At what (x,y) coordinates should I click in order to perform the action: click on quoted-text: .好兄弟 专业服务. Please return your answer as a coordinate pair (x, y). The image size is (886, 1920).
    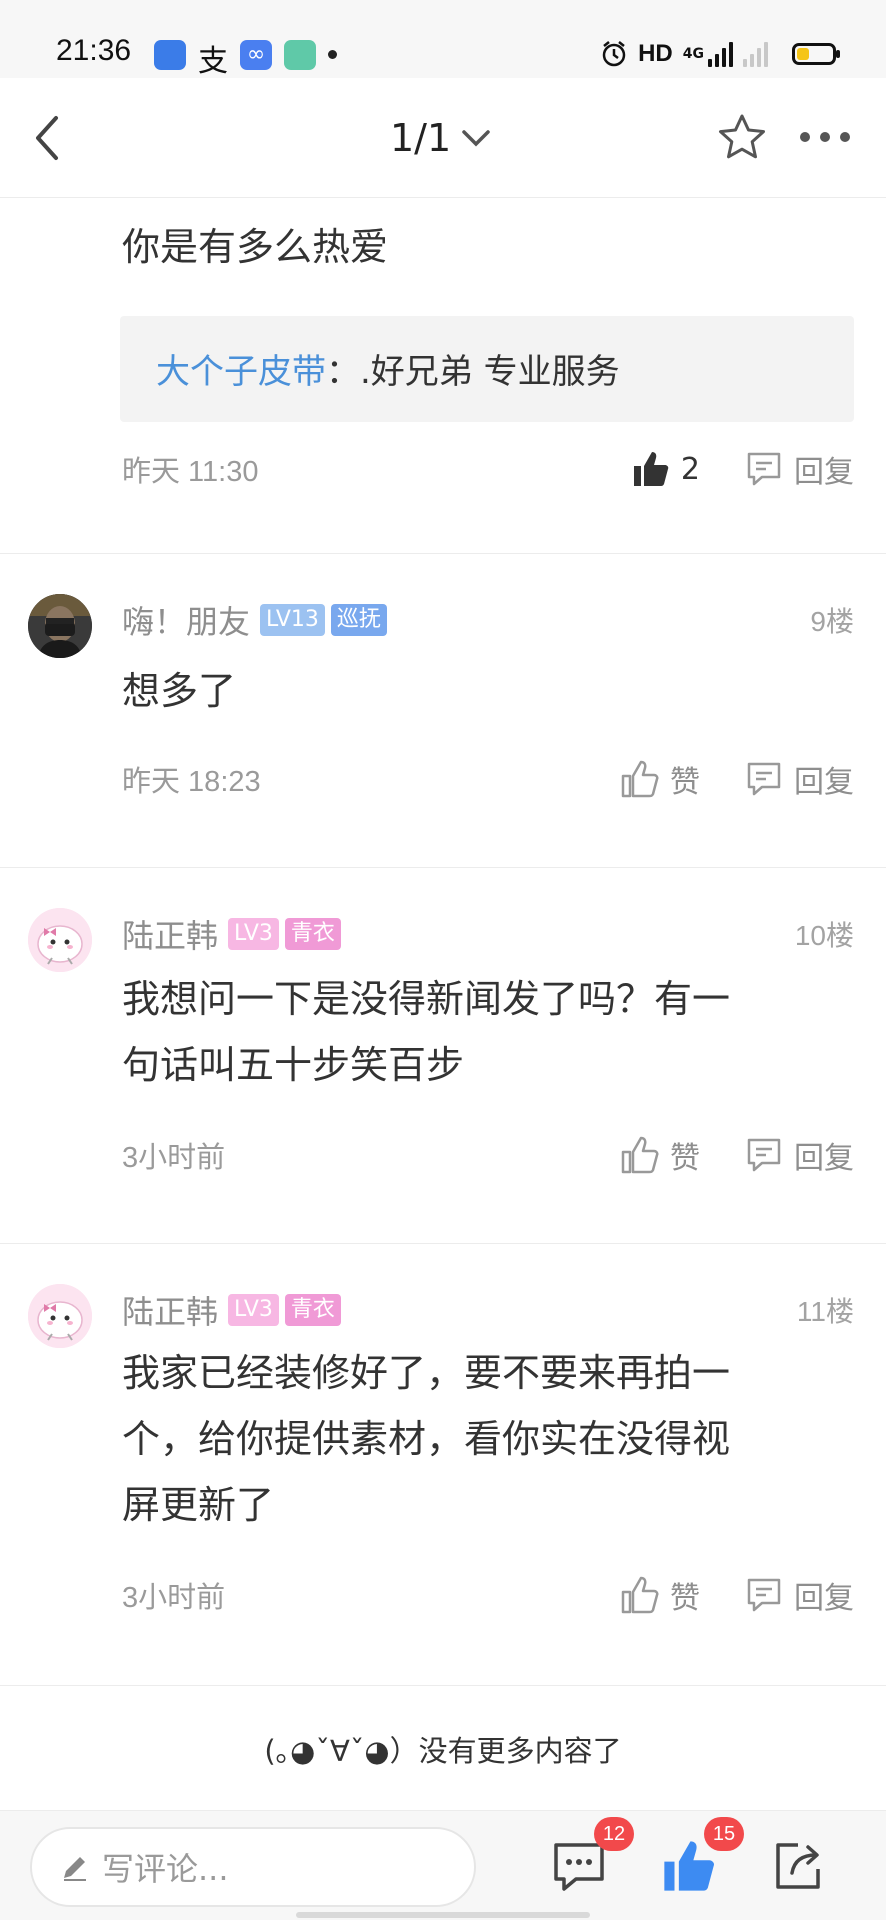
    Looking at the image, I should click on (490, 372).